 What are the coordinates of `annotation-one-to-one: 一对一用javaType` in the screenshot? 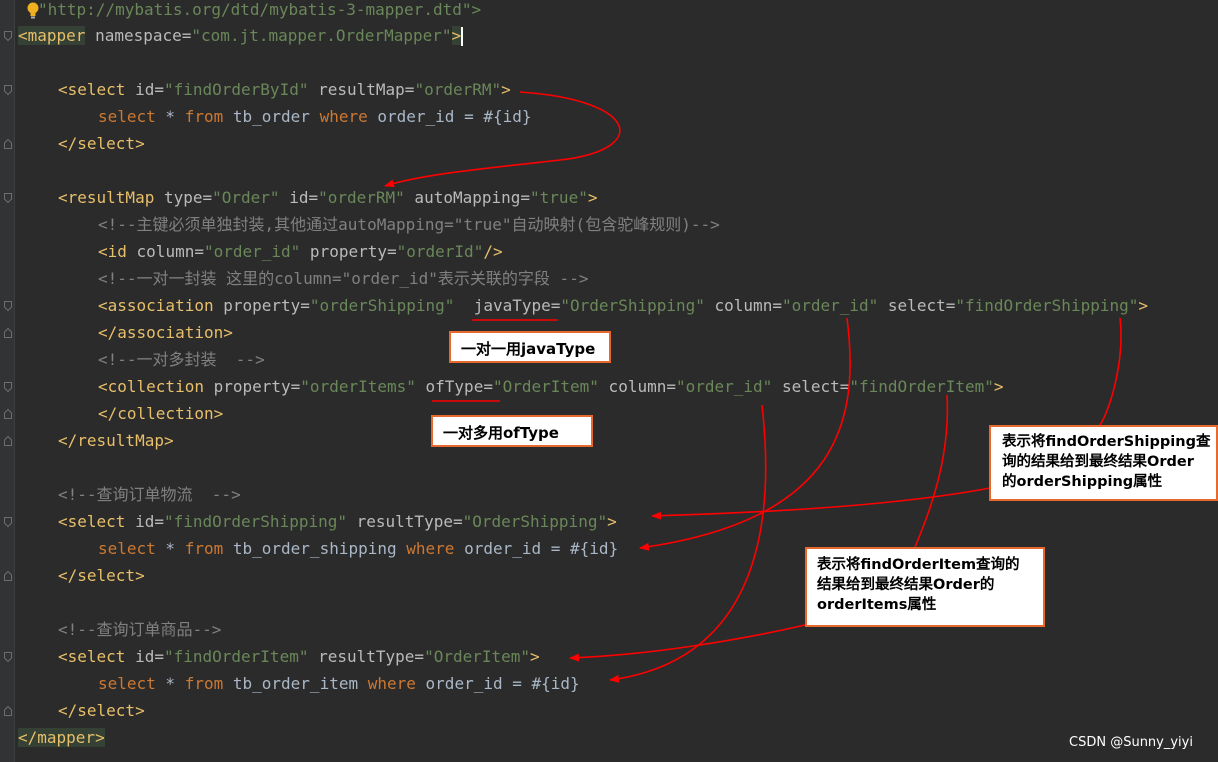 It's located at (530, 347).